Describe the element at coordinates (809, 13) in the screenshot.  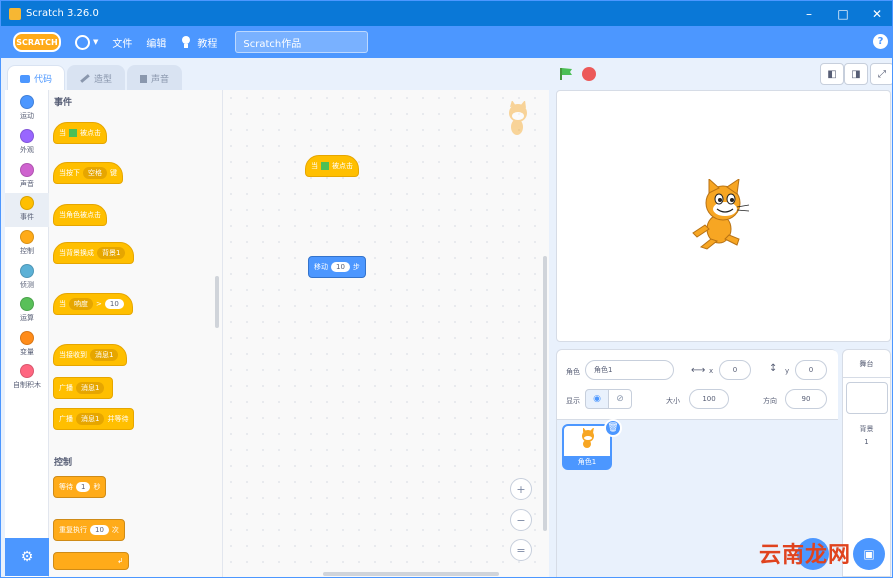
I see `minimize-button: –` at that location.